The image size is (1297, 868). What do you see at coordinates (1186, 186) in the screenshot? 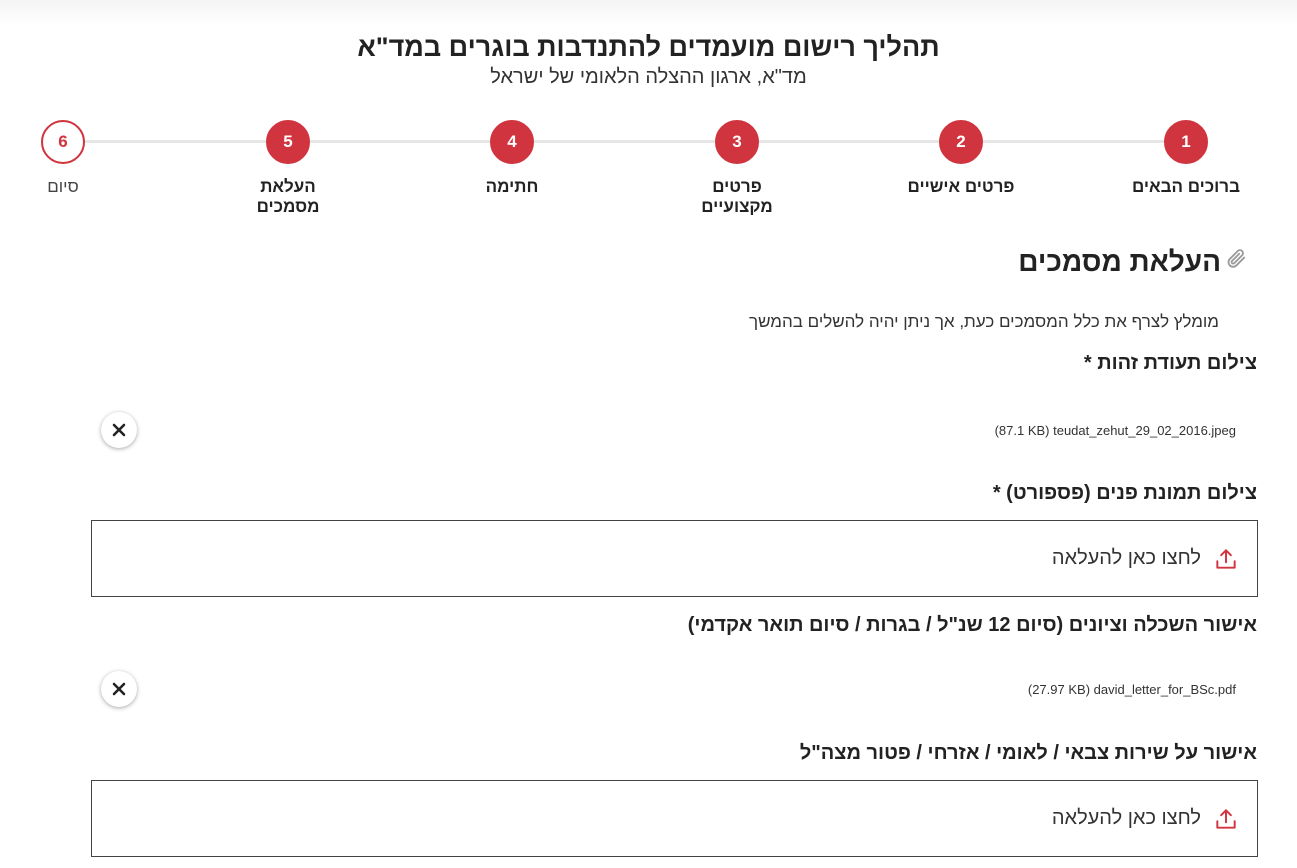
I see `step-1-label: ברוכים הבאים` at bounding box center [1186, 186].